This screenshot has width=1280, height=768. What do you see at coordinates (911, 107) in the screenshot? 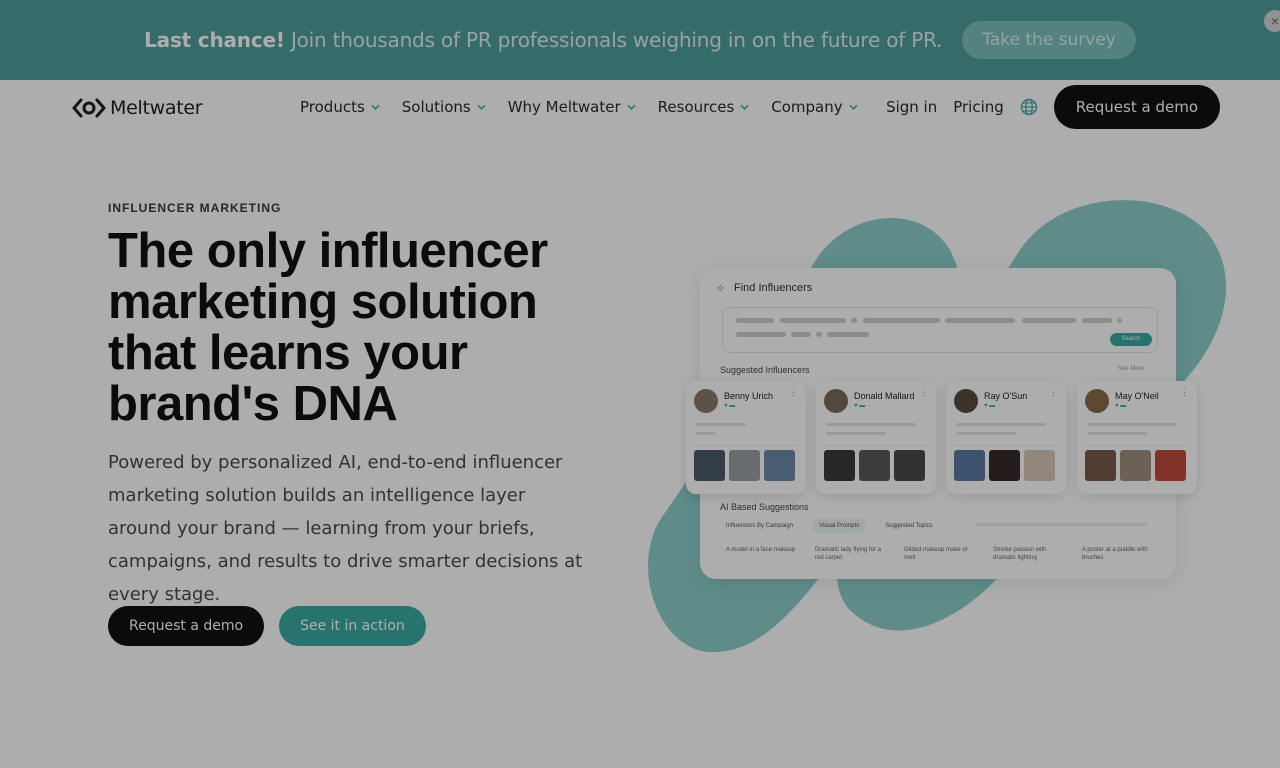
I see `sign-in-link: Sign in` at bounding box center [911, 107].